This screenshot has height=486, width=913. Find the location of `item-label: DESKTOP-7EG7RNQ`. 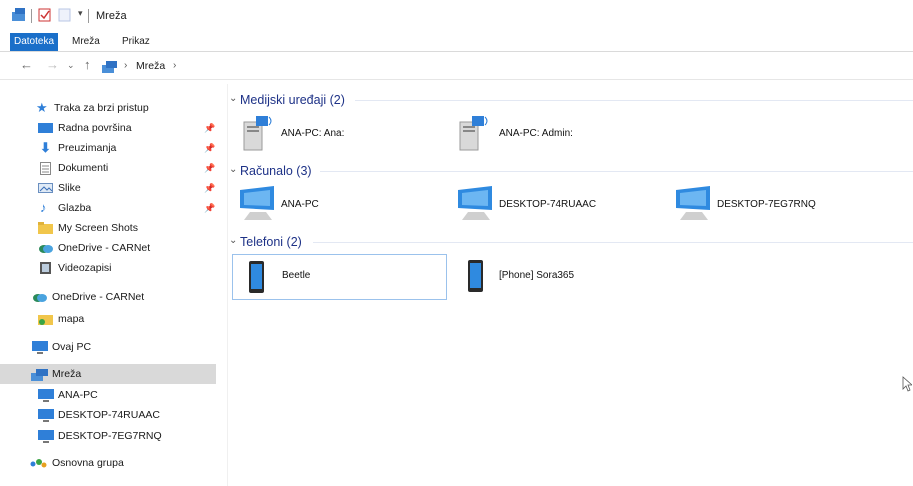

item-label: DESKTOP-7EG7RNQ is located at coordinates (766, 204).